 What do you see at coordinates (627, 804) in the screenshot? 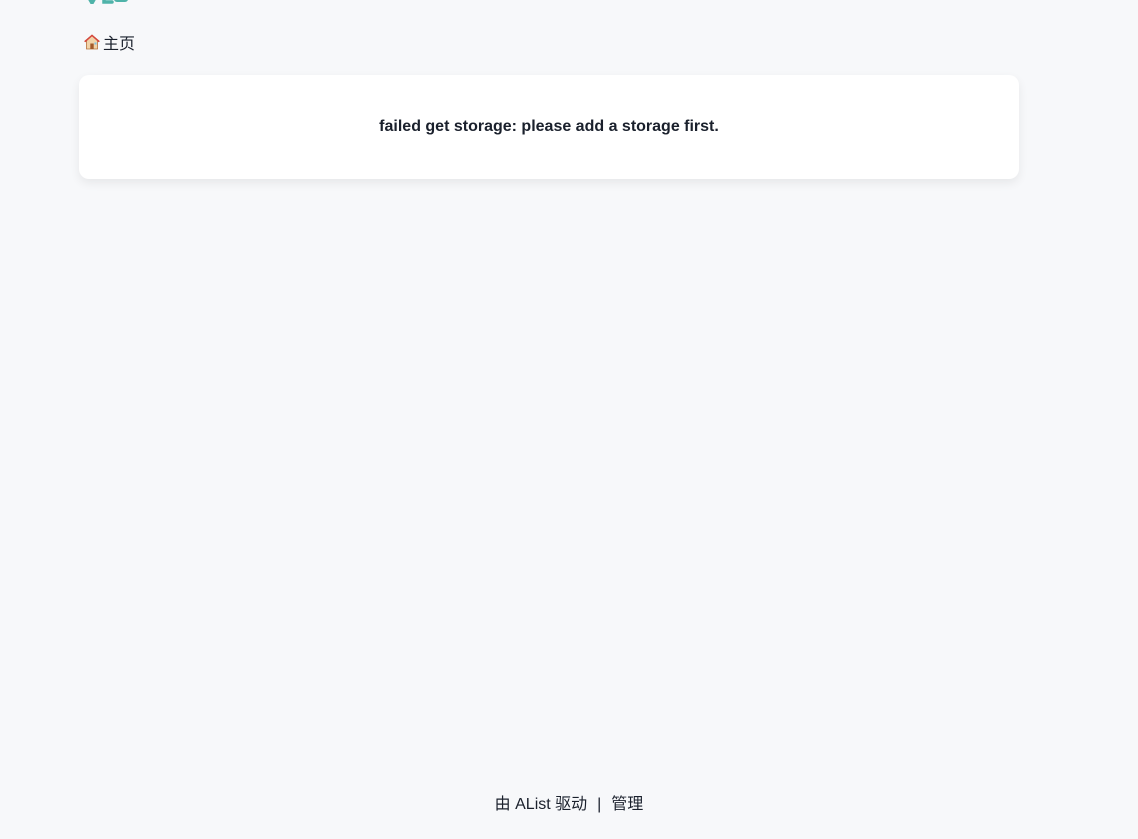
I see `manage-link: 管理` at bounding box center [627, 804].